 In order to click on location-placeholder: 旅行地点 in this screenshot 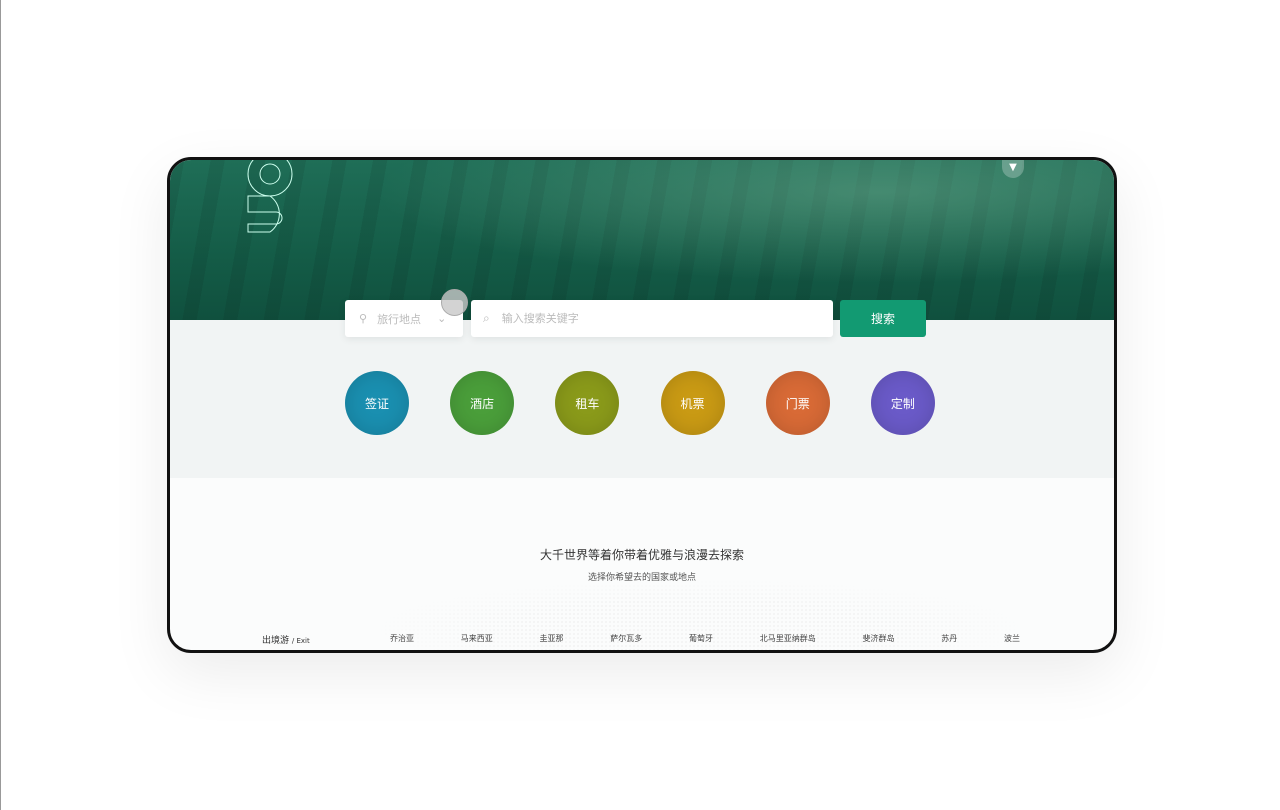, I will do `click(399, 319)`.